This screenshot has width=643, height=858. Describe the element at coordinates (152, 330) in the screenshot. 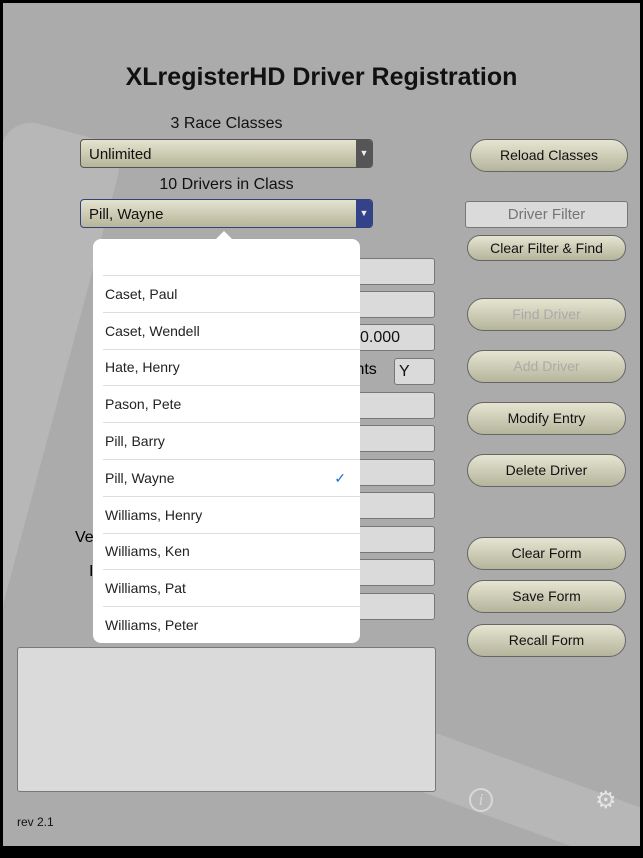

I see `dropdown-item-label: Caset, Wendell` at that location.